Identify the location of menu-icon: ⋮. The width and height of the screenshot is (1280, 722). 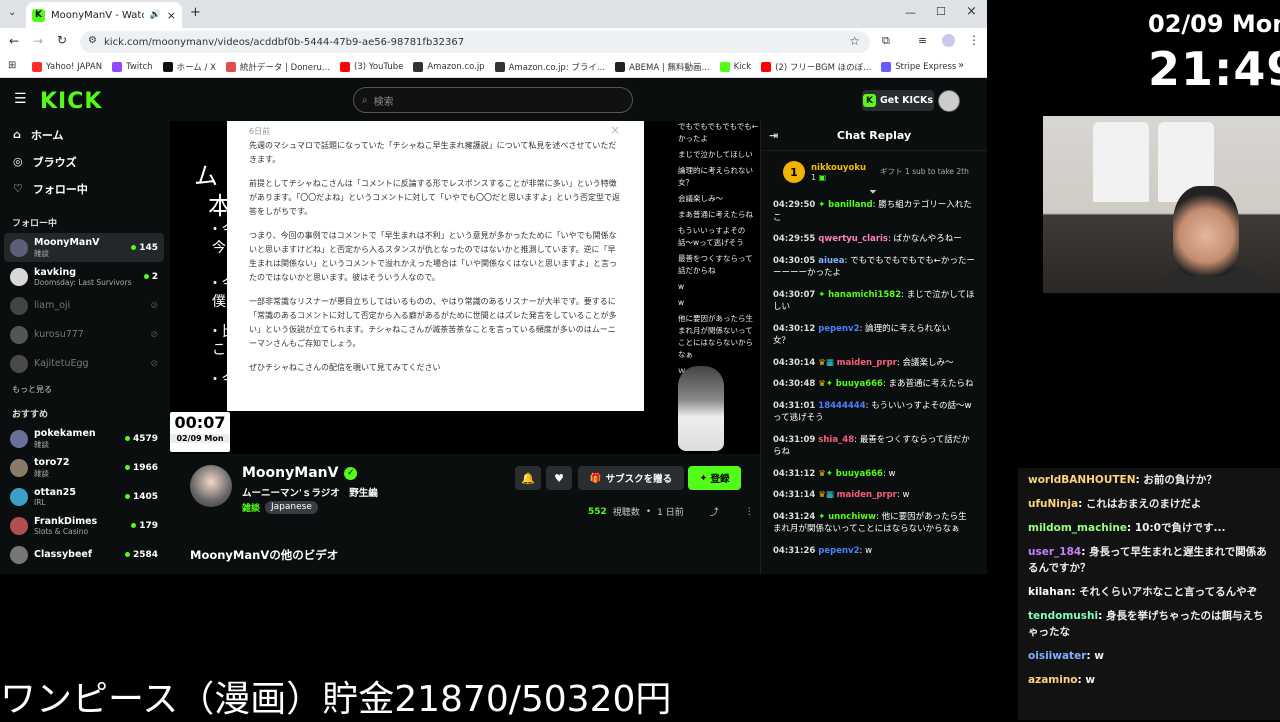
(974, 40).